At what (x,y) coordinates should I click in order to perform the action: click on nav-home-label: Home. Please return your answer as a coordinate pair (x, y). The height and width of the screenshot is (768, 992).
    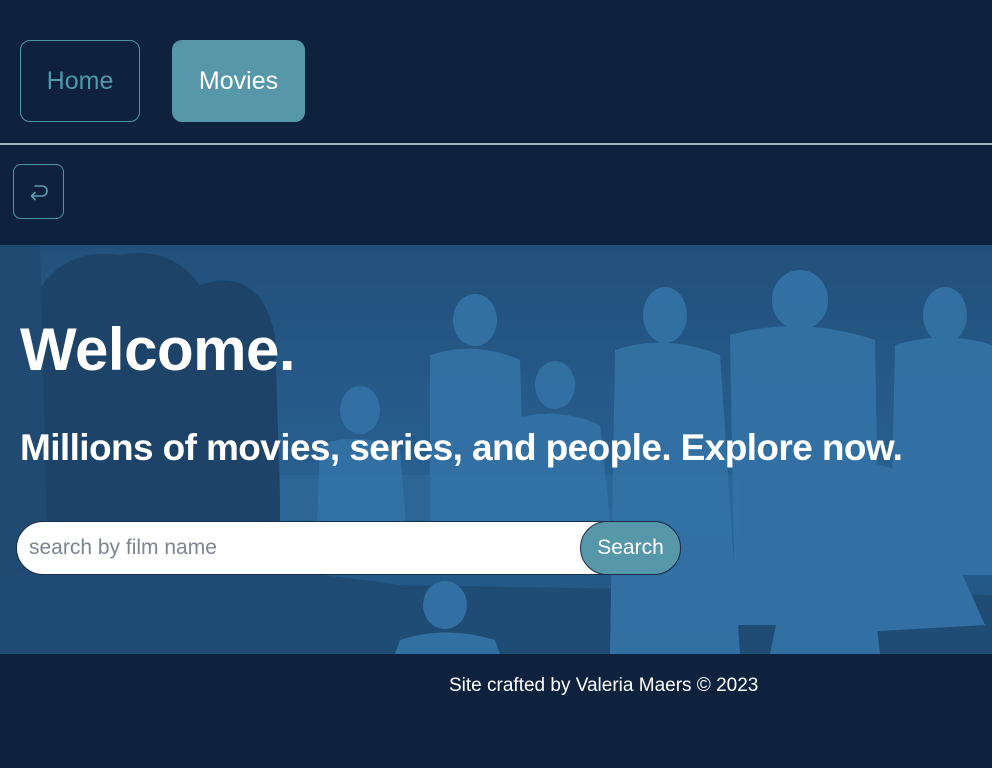
    Looking at the image, I should click on (80, 80).